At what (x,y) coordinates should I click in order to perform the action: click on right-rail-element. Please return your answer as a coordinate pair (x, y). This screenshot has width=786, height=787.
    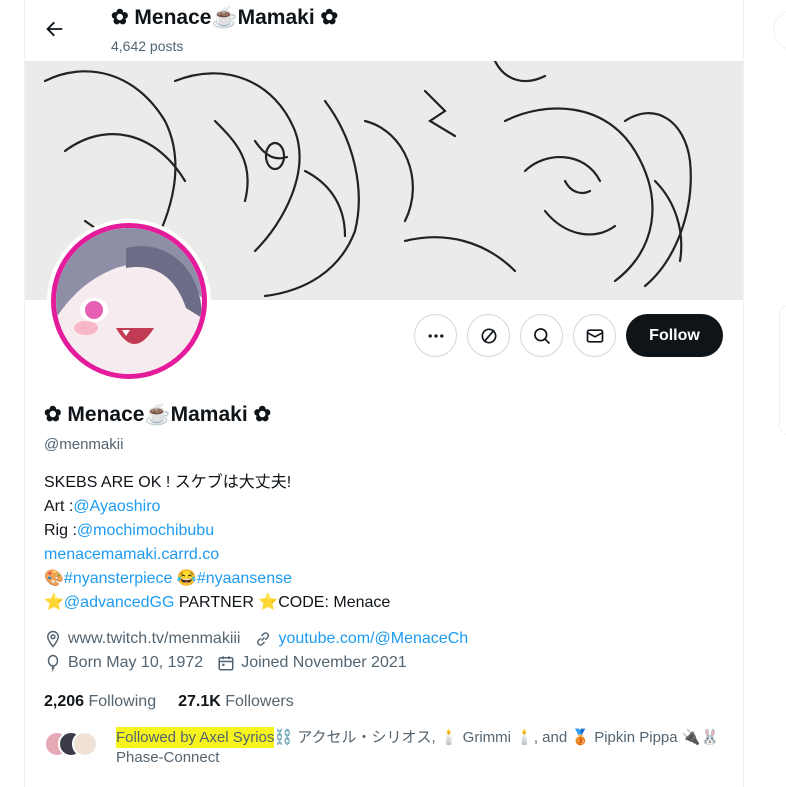
    Looking at the image, I should click on (779, 30).